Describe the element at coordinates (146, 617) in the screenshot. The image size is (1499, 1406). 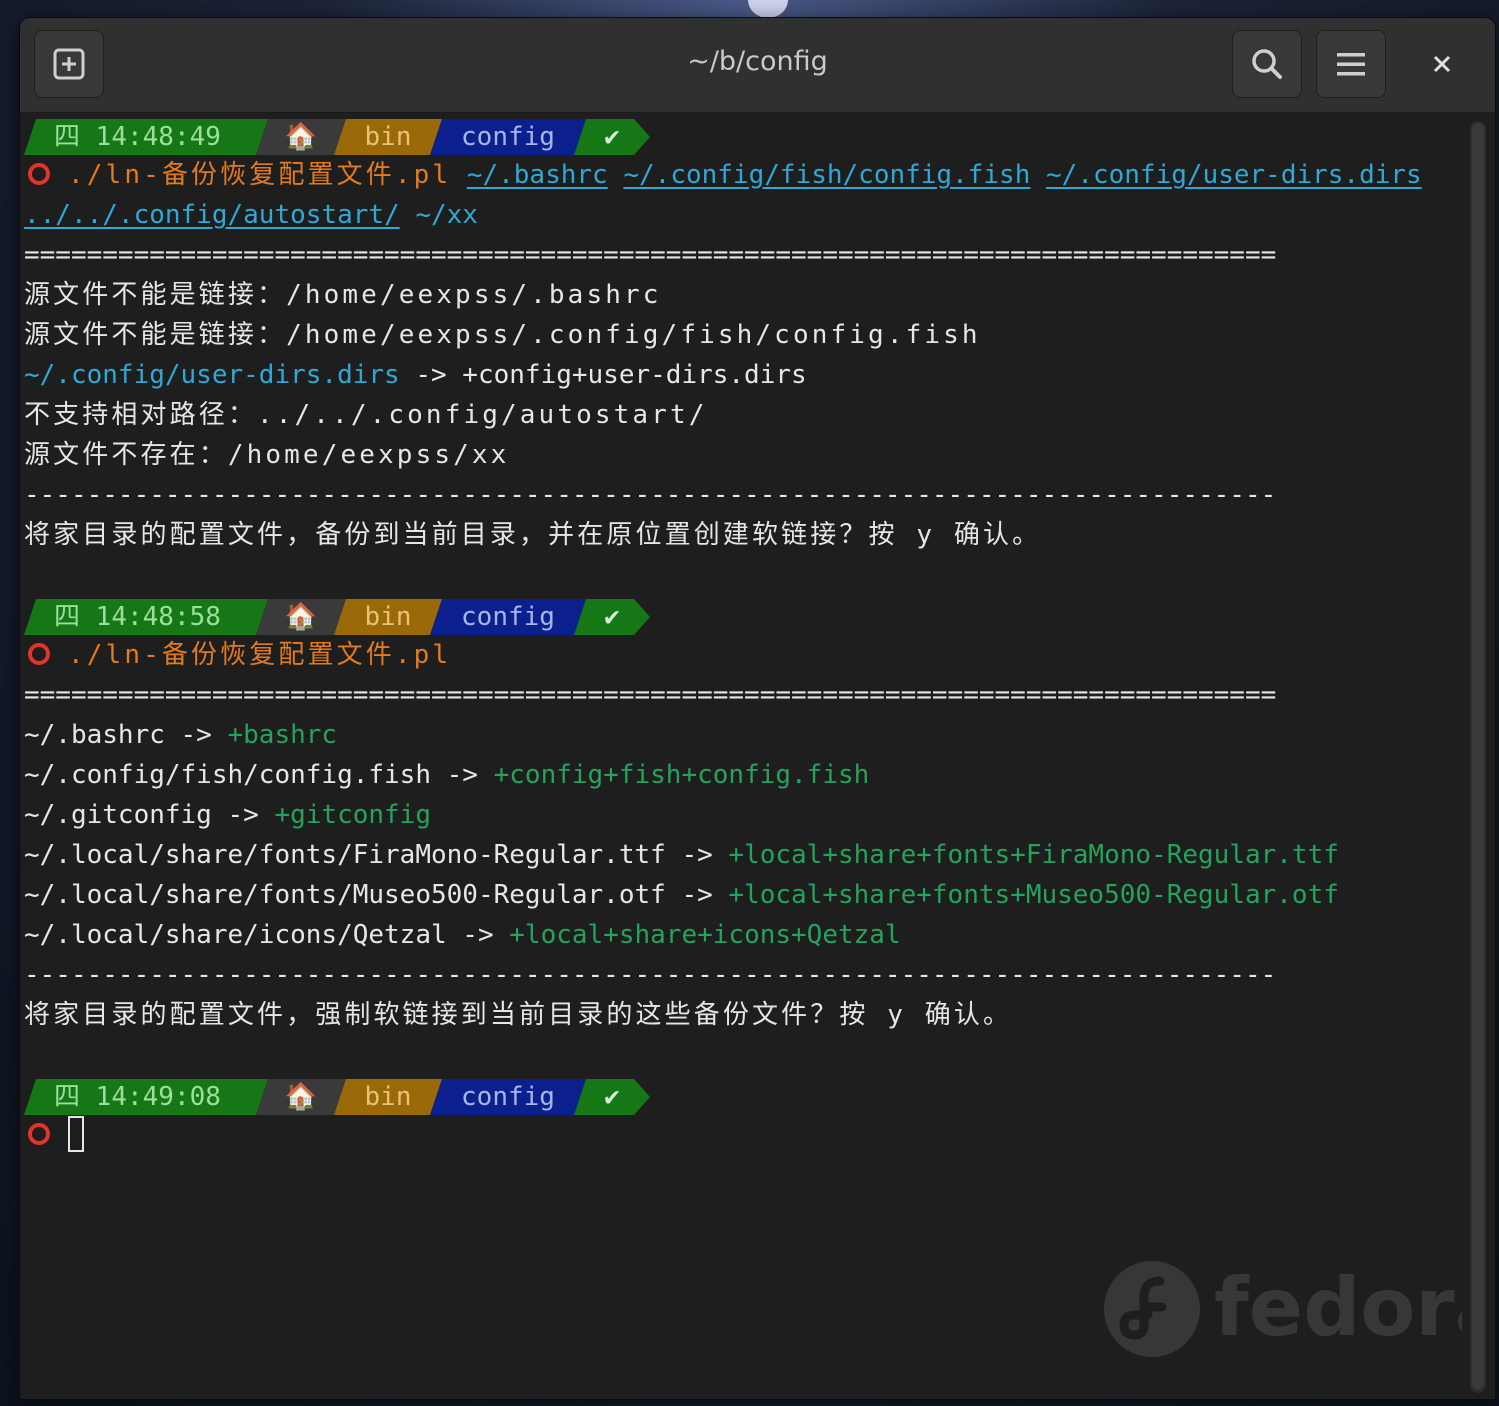
I see `prompt-time-segment: 四 14:48:58` at that location.